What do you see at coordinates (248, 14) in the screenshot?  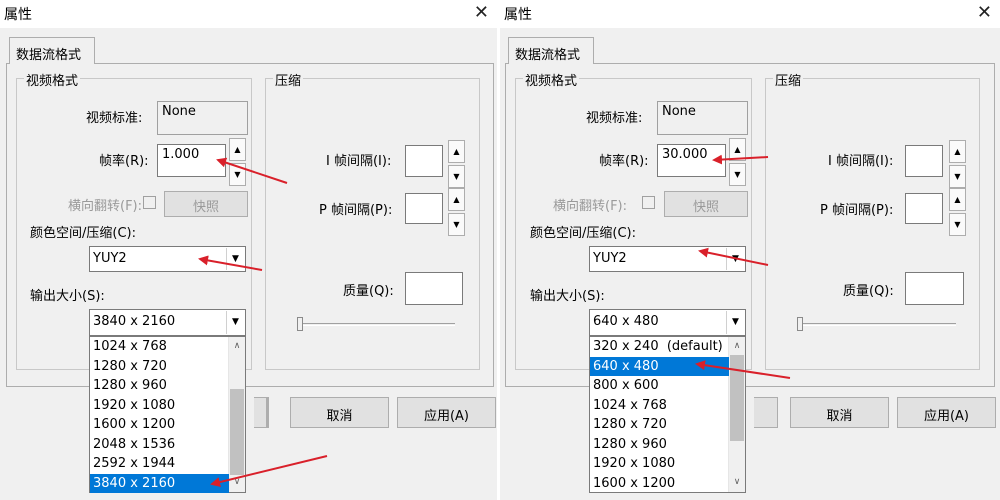 I see `title-bar: 属性 ✕` at bounding box center [248, 14].